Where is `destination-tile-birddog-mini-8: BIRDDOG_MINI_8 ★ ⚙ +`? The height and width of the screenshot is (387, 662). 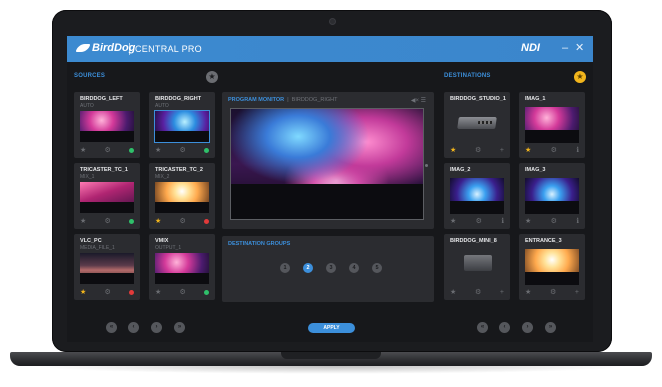 destination-tile-birddog-mini-8: BIRDDOG_MINI_8 ★ ⚙ + is located at coordinates (477, 267).